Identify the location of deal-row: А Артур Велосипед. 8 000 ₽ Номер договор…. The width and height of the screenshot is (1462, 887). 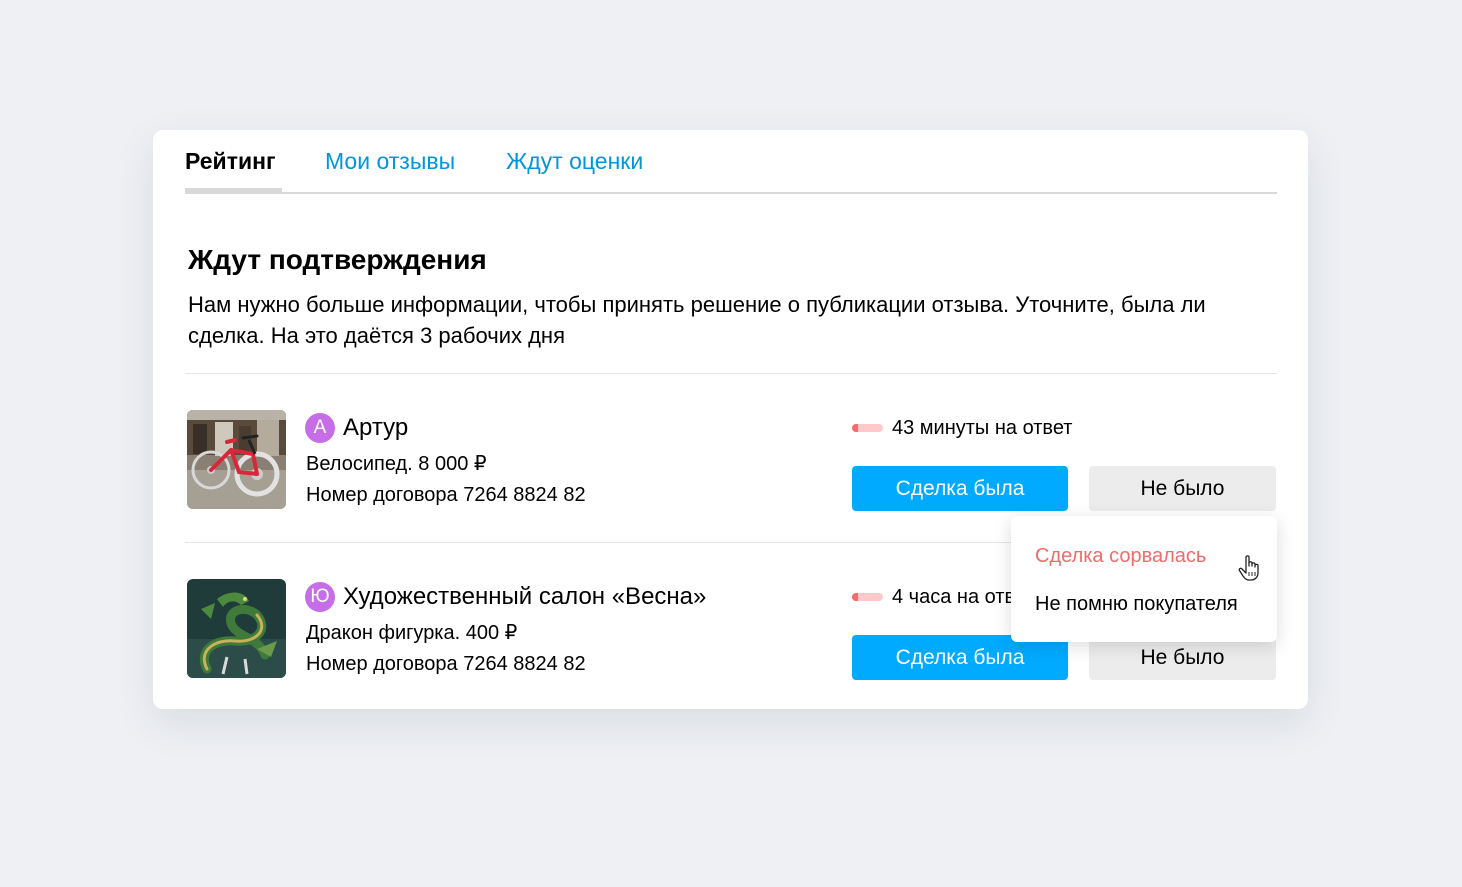
(730, 460).